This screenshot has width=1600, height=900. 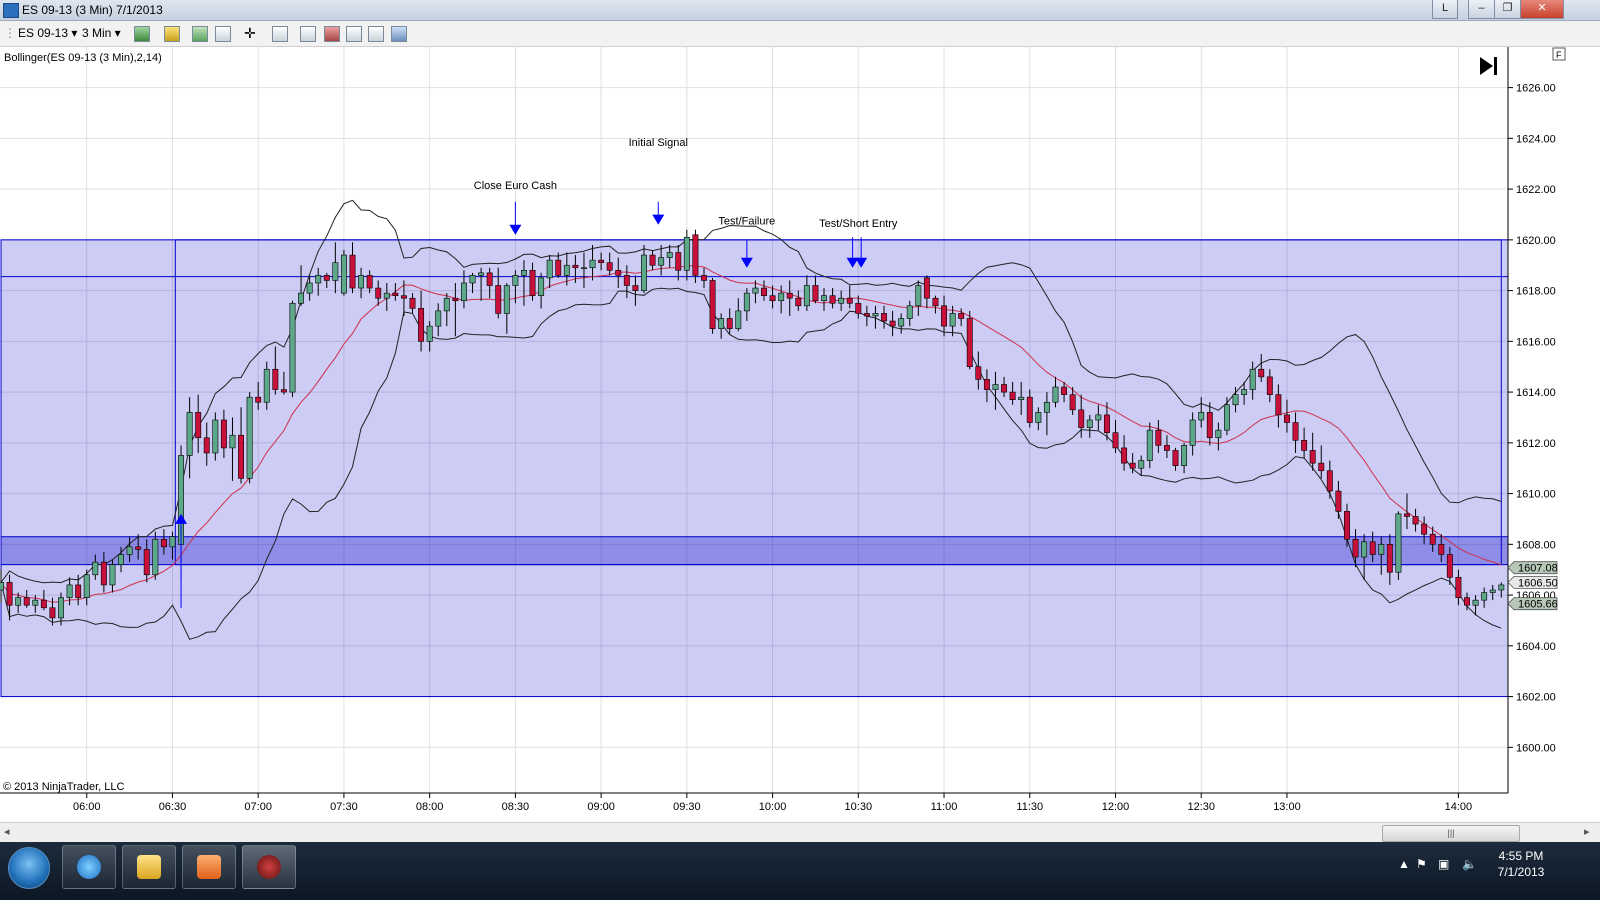 I want to click on media-app, so click(x=209, y=867).